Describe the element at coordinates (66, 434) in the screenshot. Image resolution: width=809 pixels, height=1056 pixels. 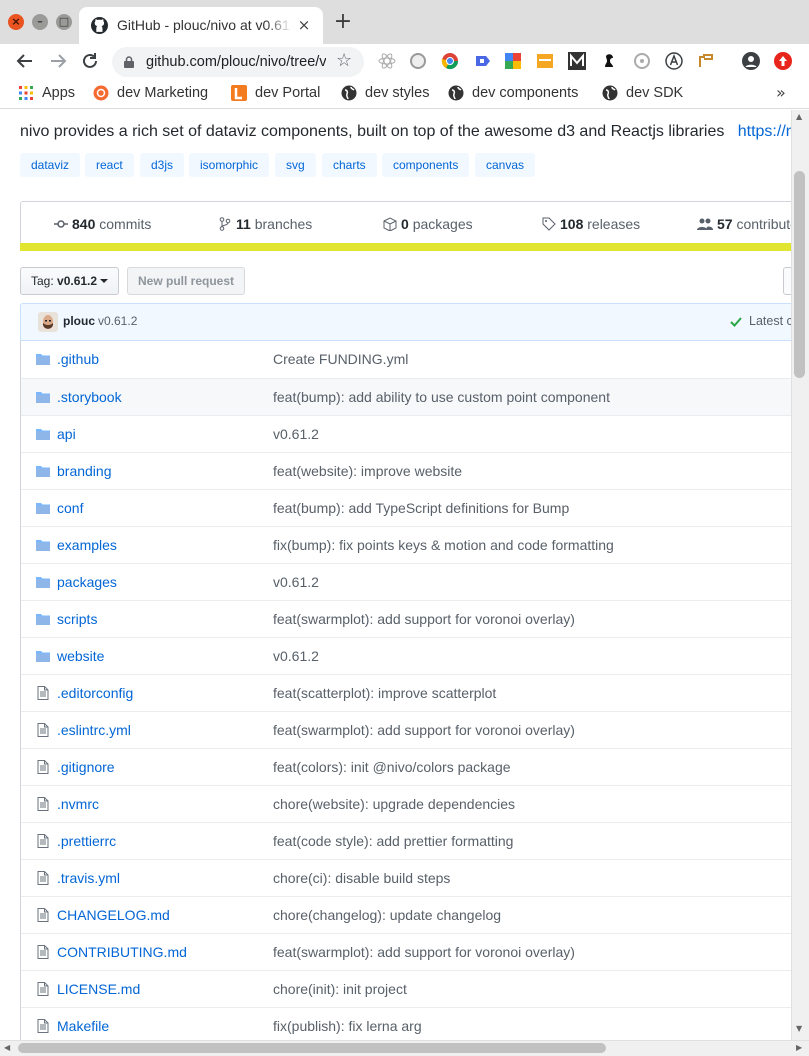
I see `file-name-link: api` at that location.